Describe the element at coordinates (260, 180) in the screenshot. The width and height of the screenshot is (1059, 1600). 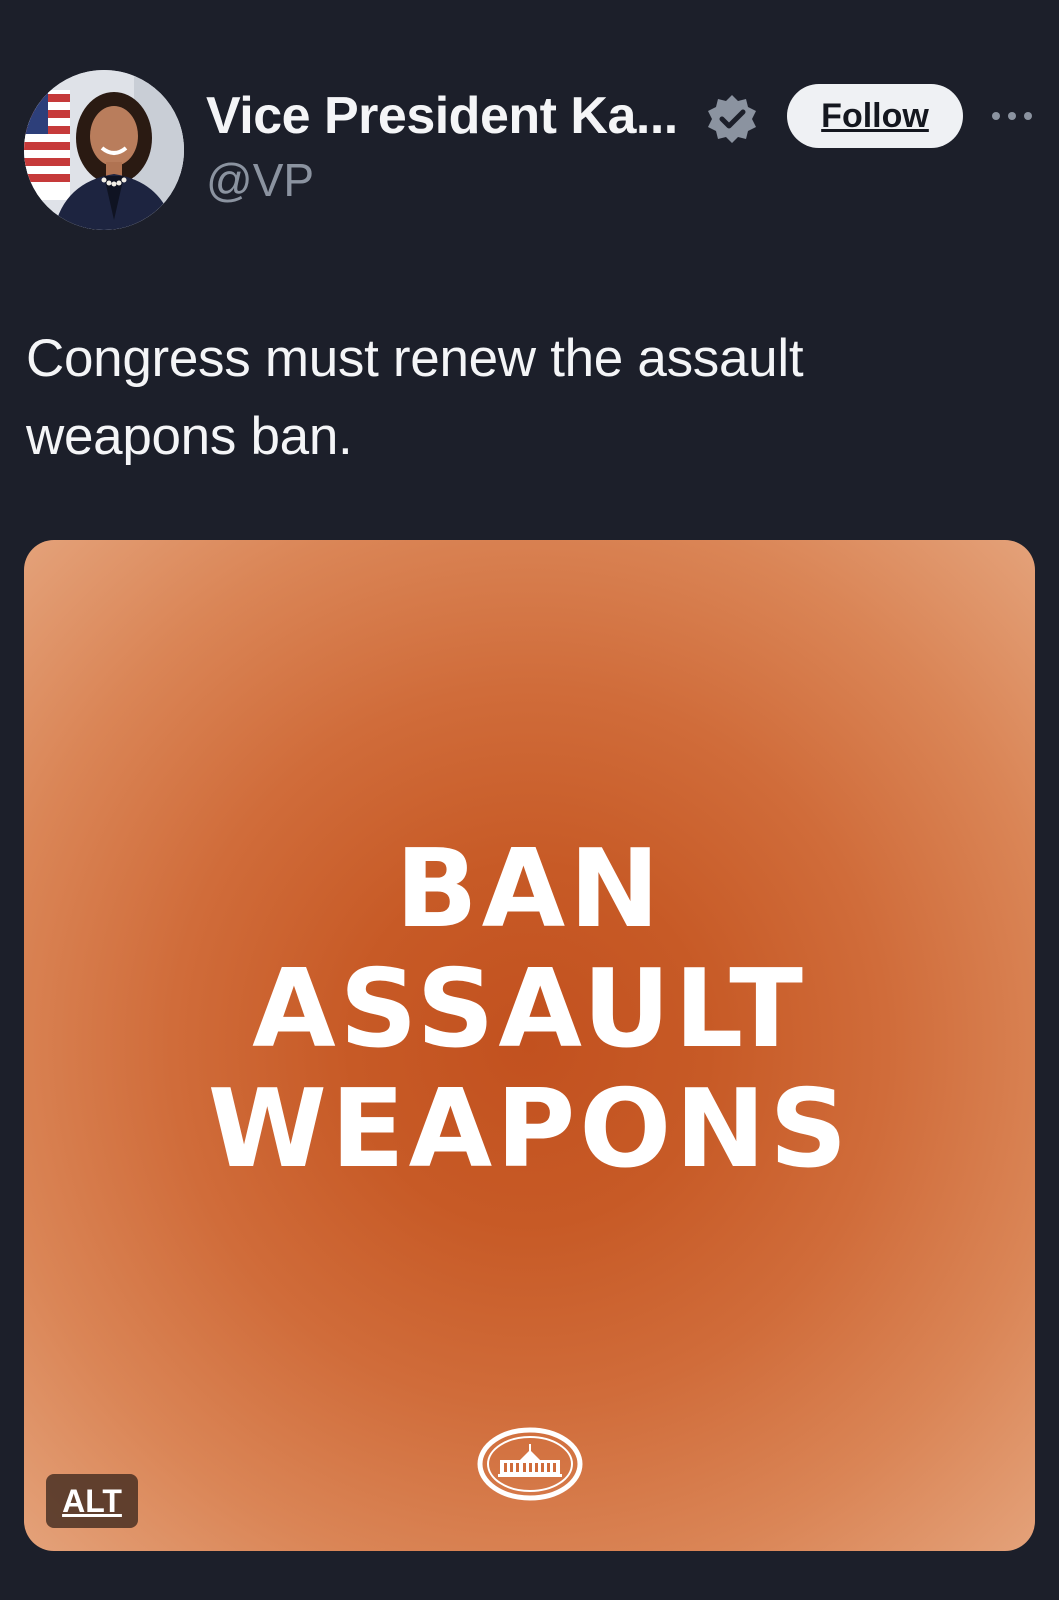
I see `account-handle: @VP` at that location.